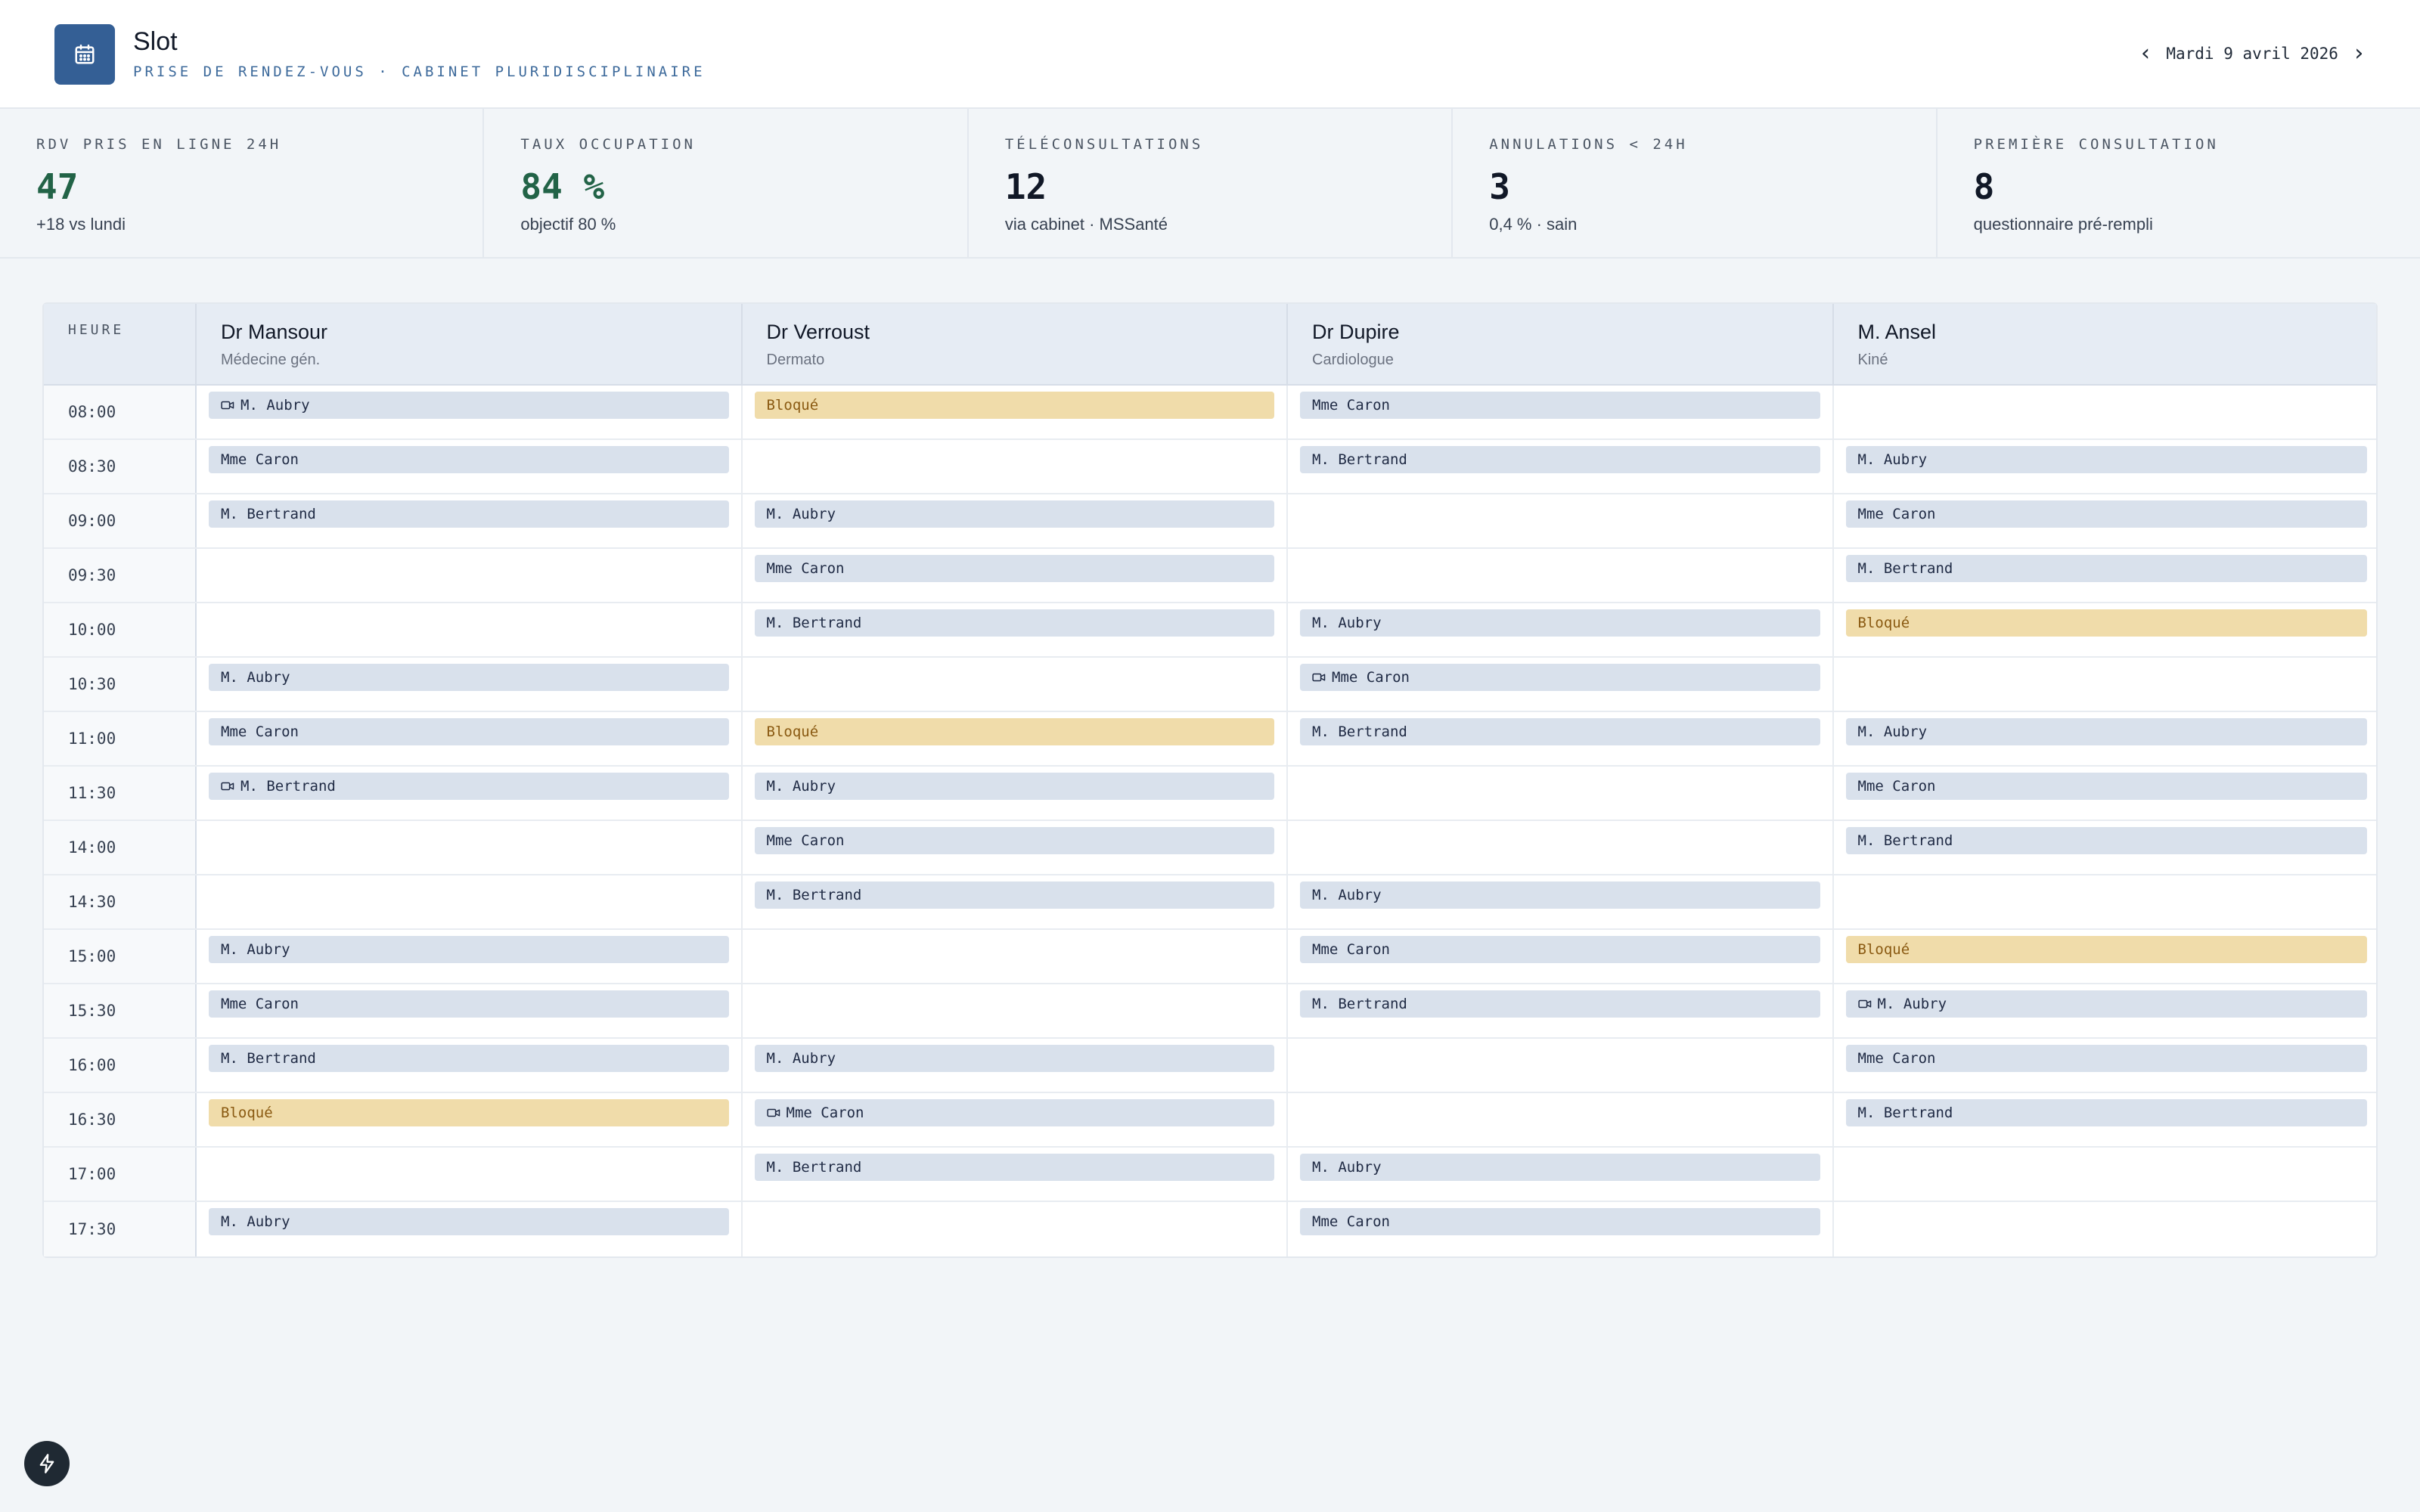 This screenshot has height=1512, width=2420. What do you see at coordinates (2145, 54) in the screenshot?
I see `chevron-left-icon: ‹` at bounding box center [2145, 54].